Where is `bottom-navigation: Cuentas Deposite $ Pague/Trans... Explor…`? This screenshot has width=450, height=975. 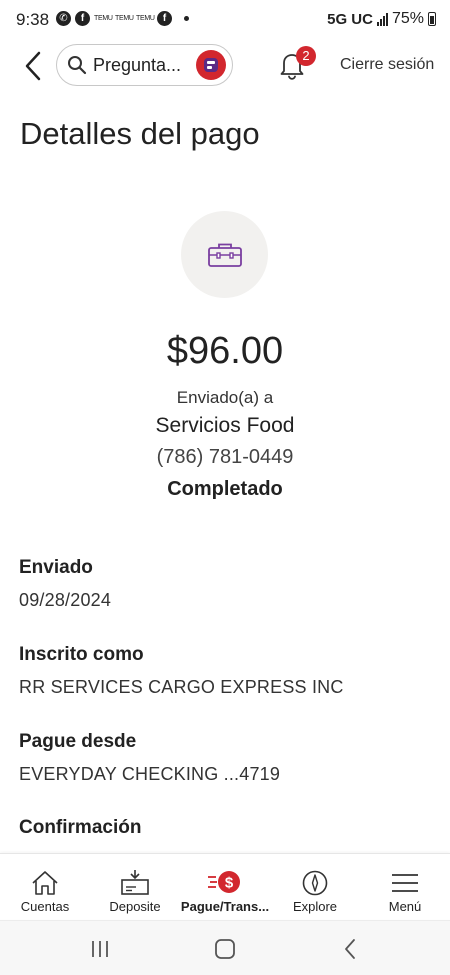 bottom-navigation: Cuentas Deposite $ Pague/Trans... Explor… is located at coordinates (225, 886).